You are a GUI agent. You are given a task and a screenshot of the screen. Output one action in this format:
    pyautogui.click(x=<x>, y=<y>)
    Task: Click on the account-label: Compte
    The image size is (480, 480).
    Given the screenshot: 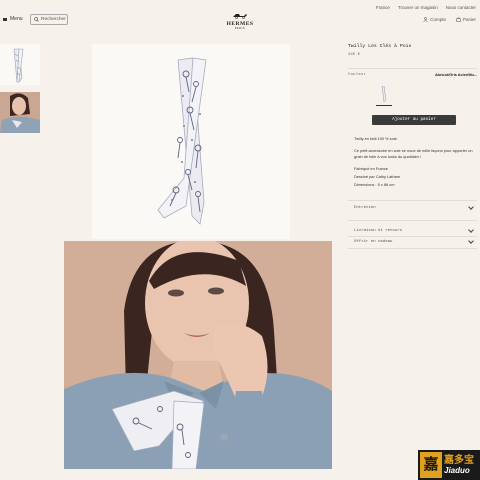 What is the action you would take?
    pyautogui.click(x=438, y=19)
    